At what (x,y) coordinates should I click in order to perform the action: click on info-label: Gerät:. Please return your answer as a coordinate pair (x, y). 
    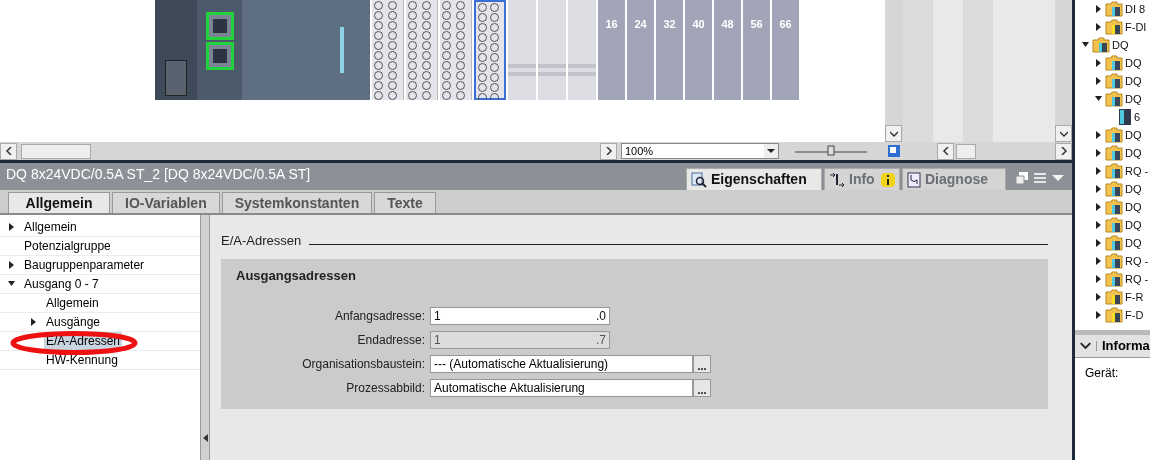
    Looking at the image, I should click on (1102, 373).